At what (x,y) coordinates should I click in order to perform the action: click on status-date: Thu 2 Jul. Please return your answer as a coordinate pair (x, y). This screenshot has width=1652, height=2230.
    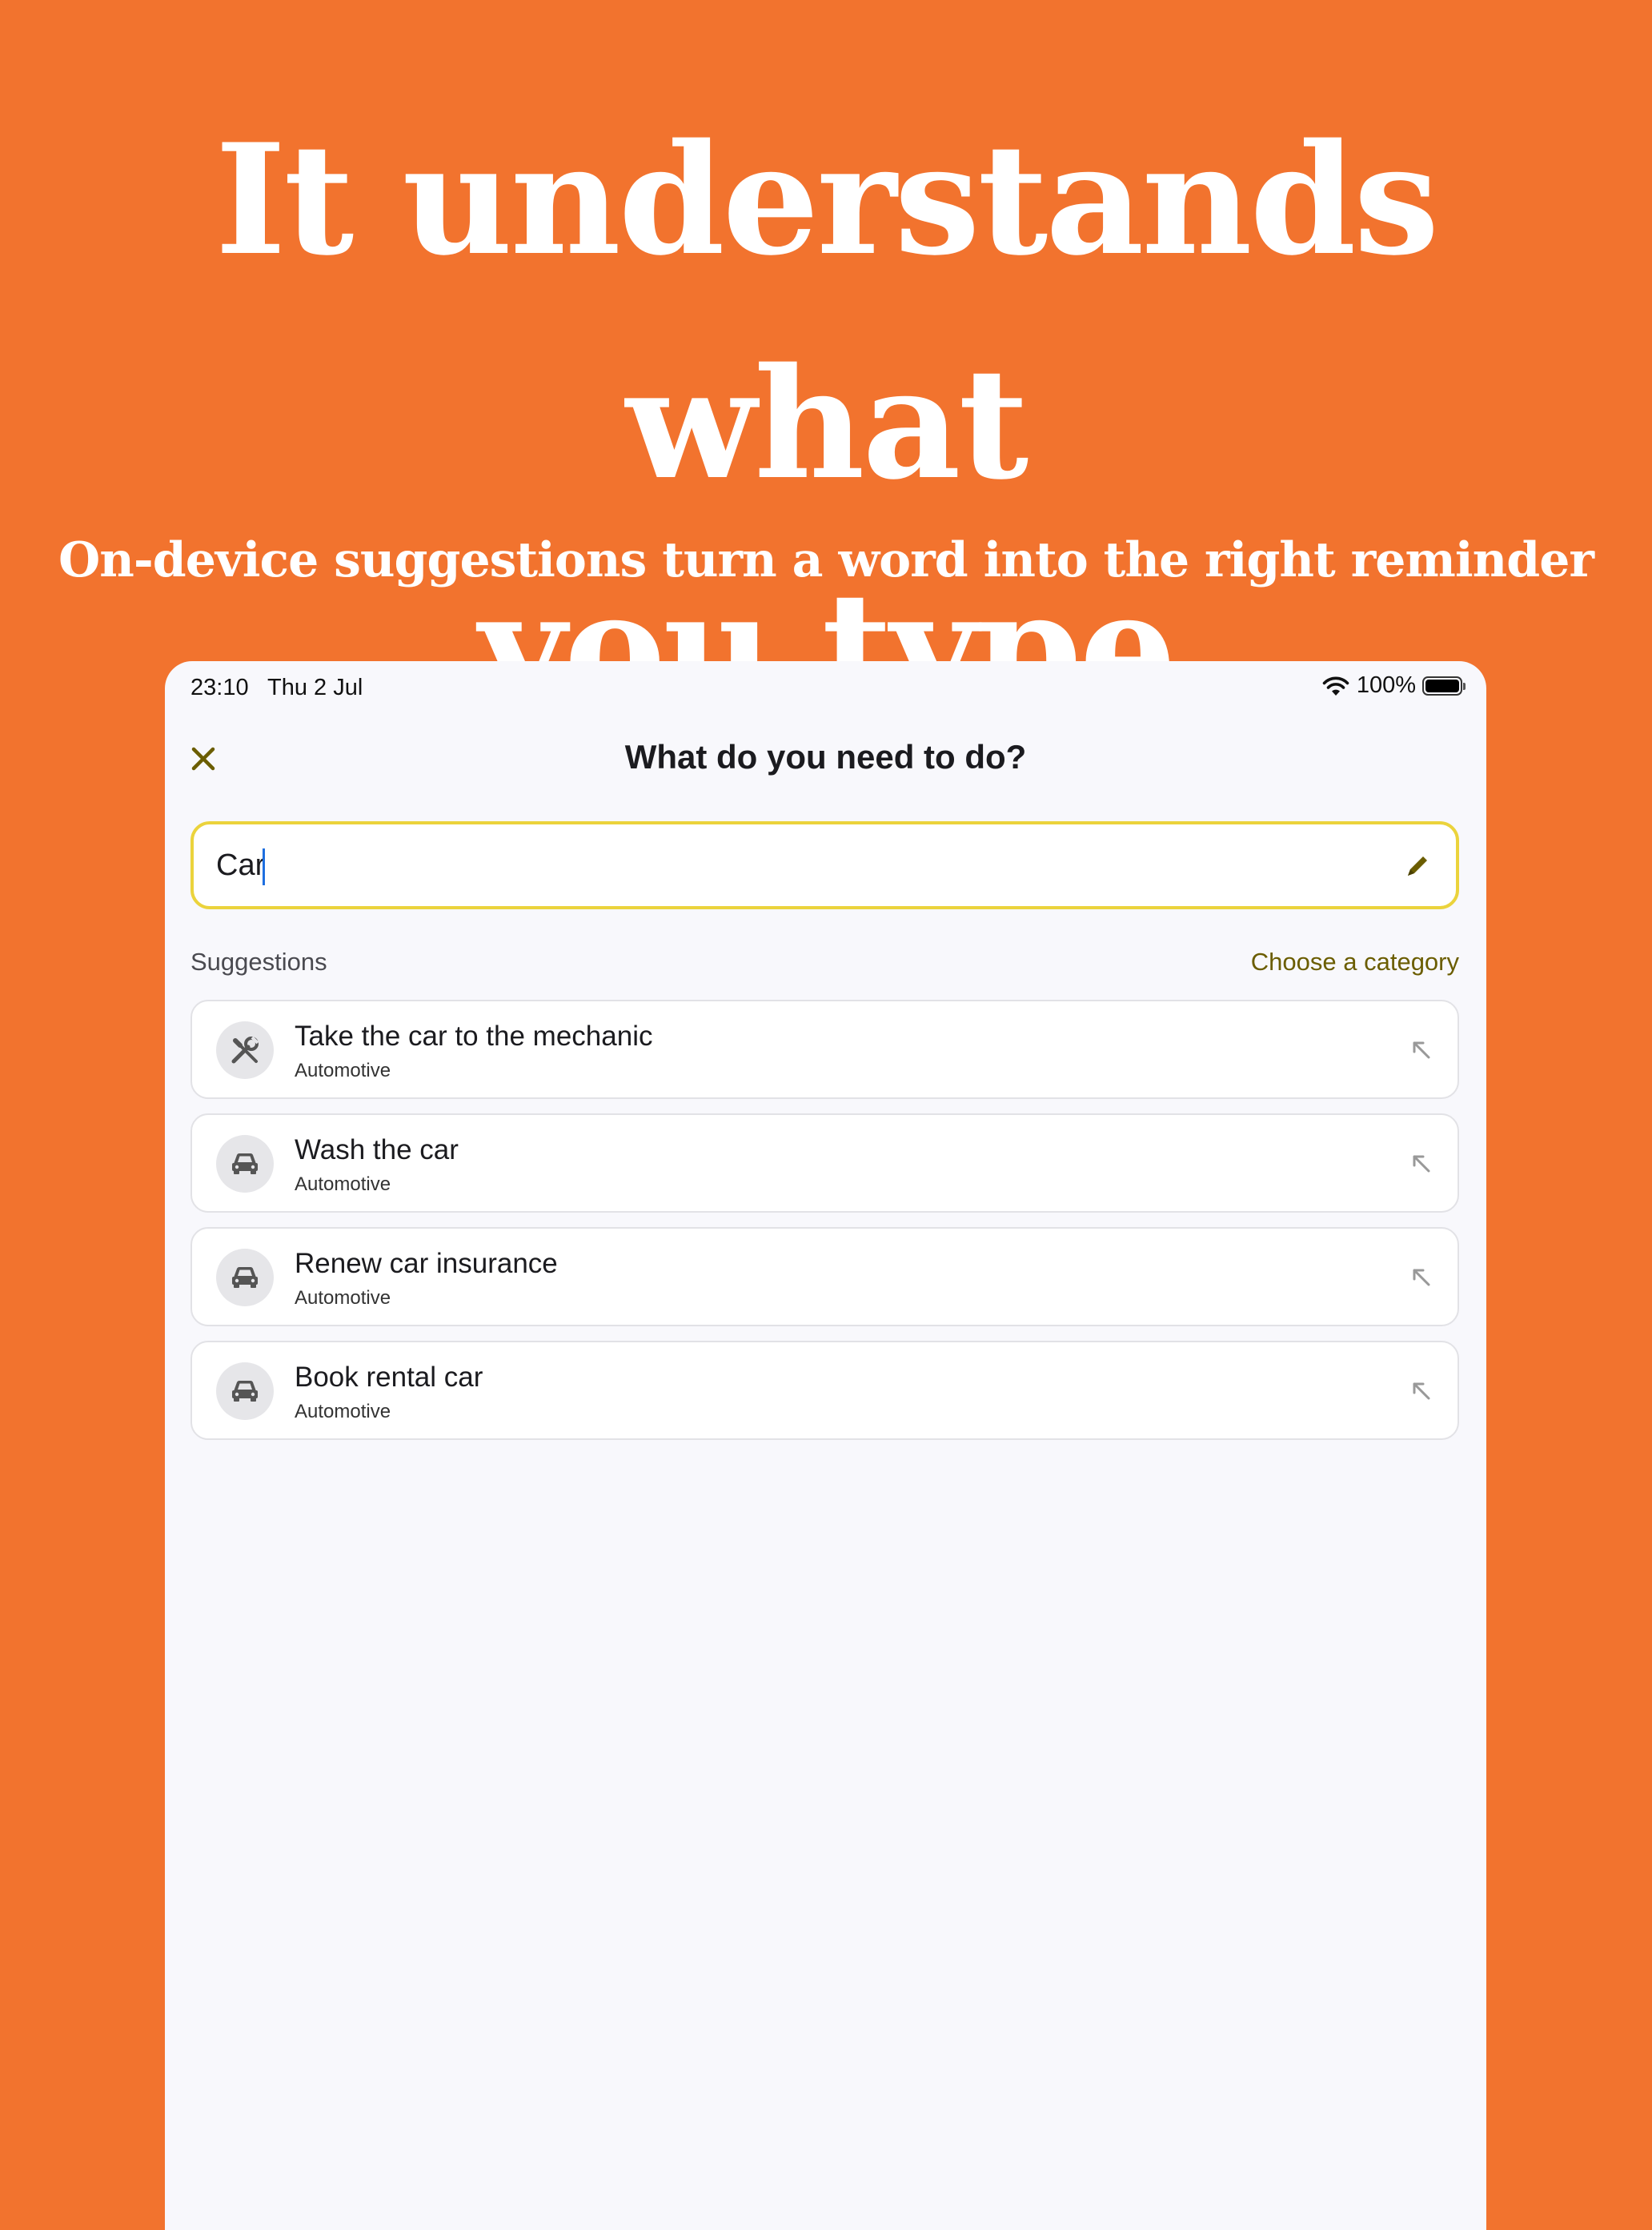
    Looking at the image, I should click on (315, 687).